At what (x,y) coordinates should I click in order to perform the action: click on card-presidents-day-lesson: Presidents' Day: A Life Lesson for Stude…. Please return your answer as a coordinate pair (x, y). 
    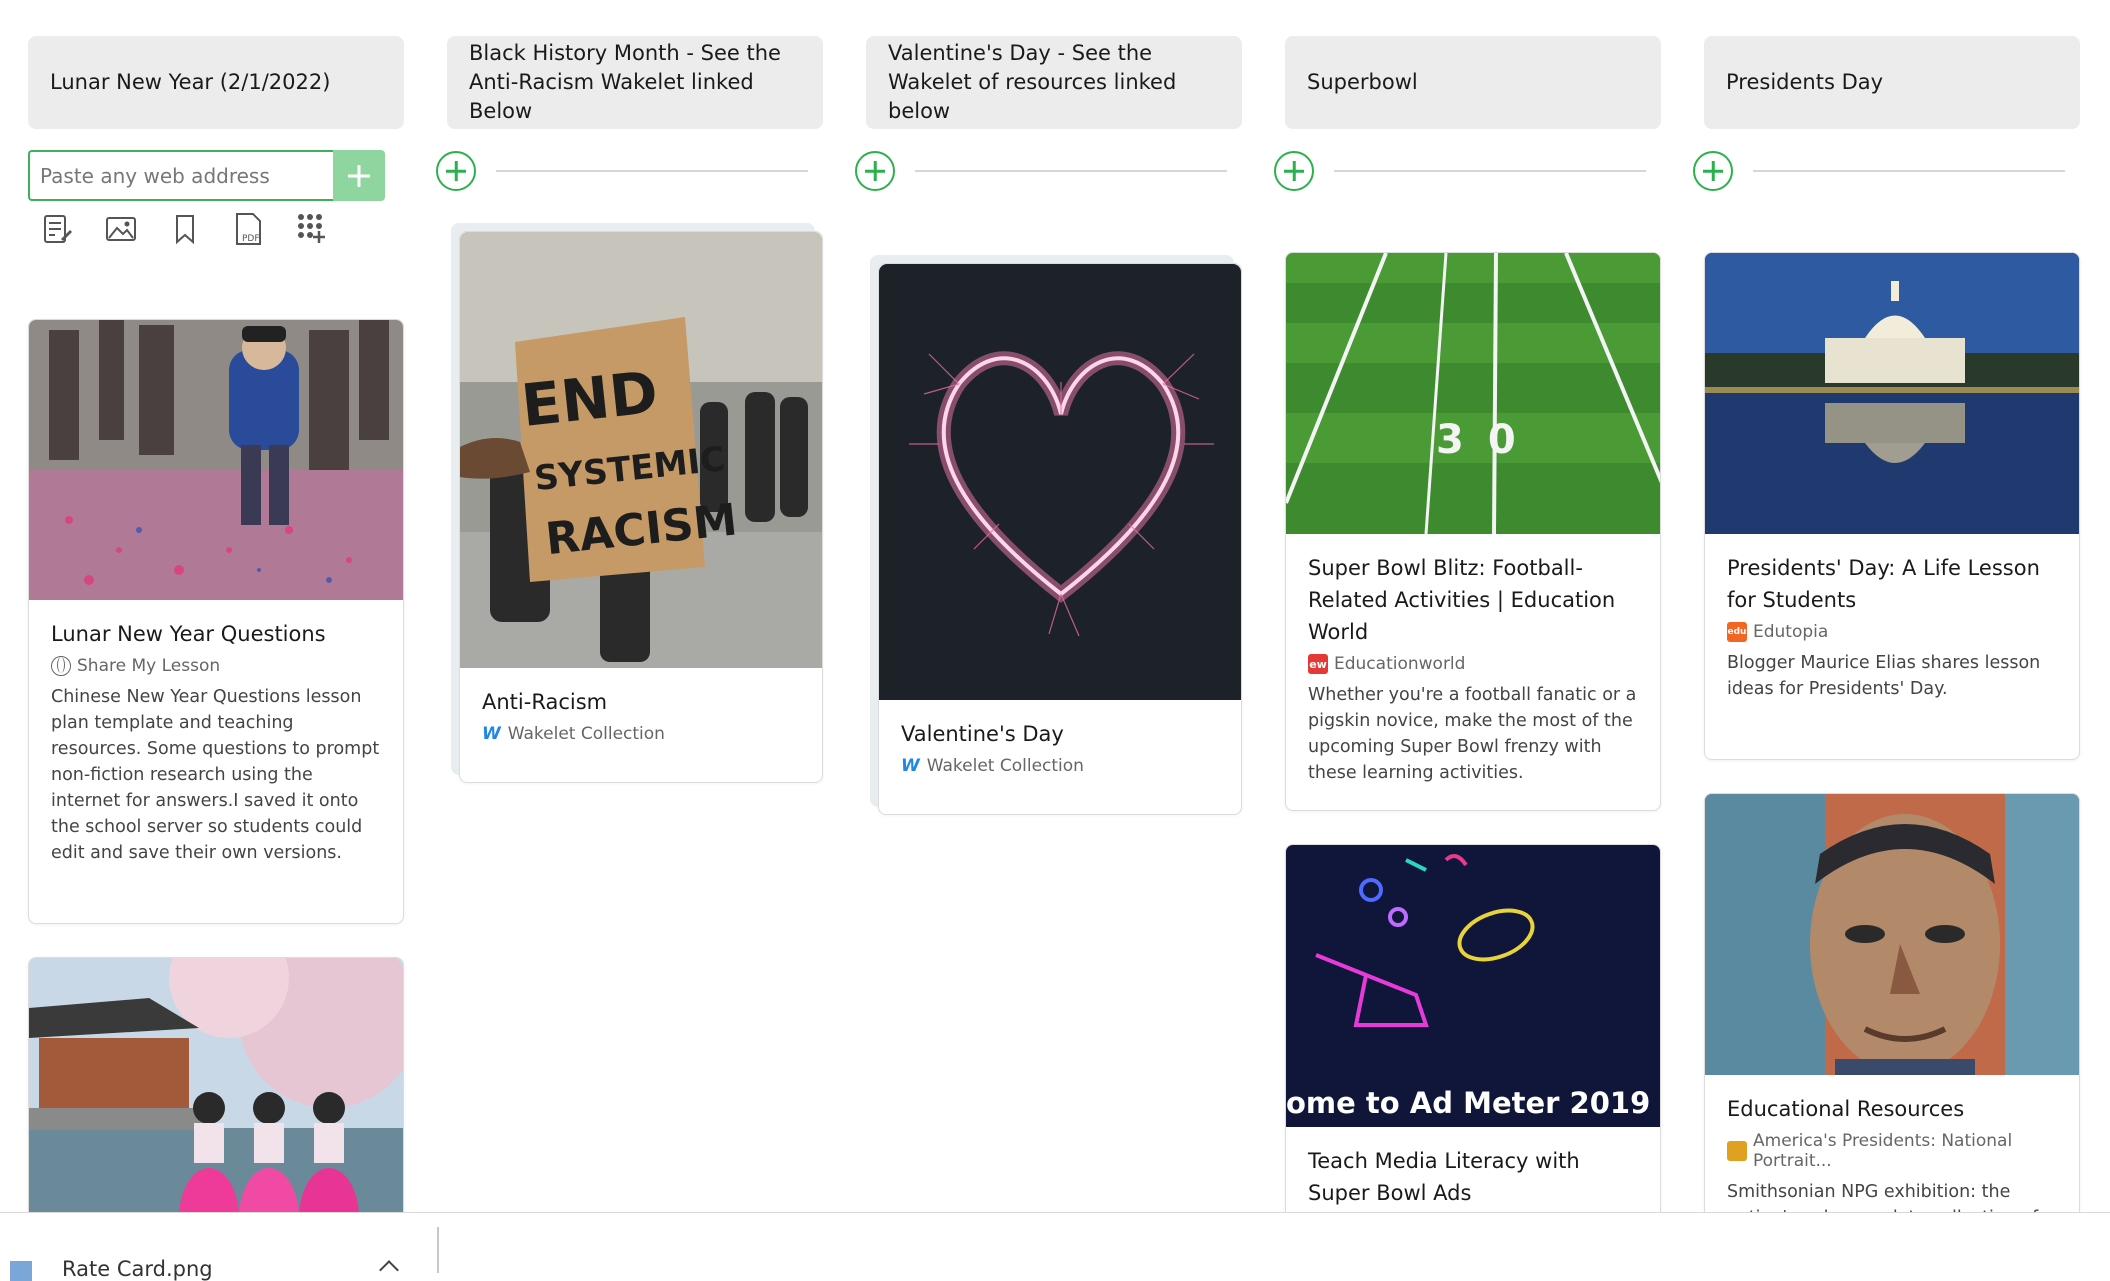
    Looking at the image, I should click on (1892, 506).